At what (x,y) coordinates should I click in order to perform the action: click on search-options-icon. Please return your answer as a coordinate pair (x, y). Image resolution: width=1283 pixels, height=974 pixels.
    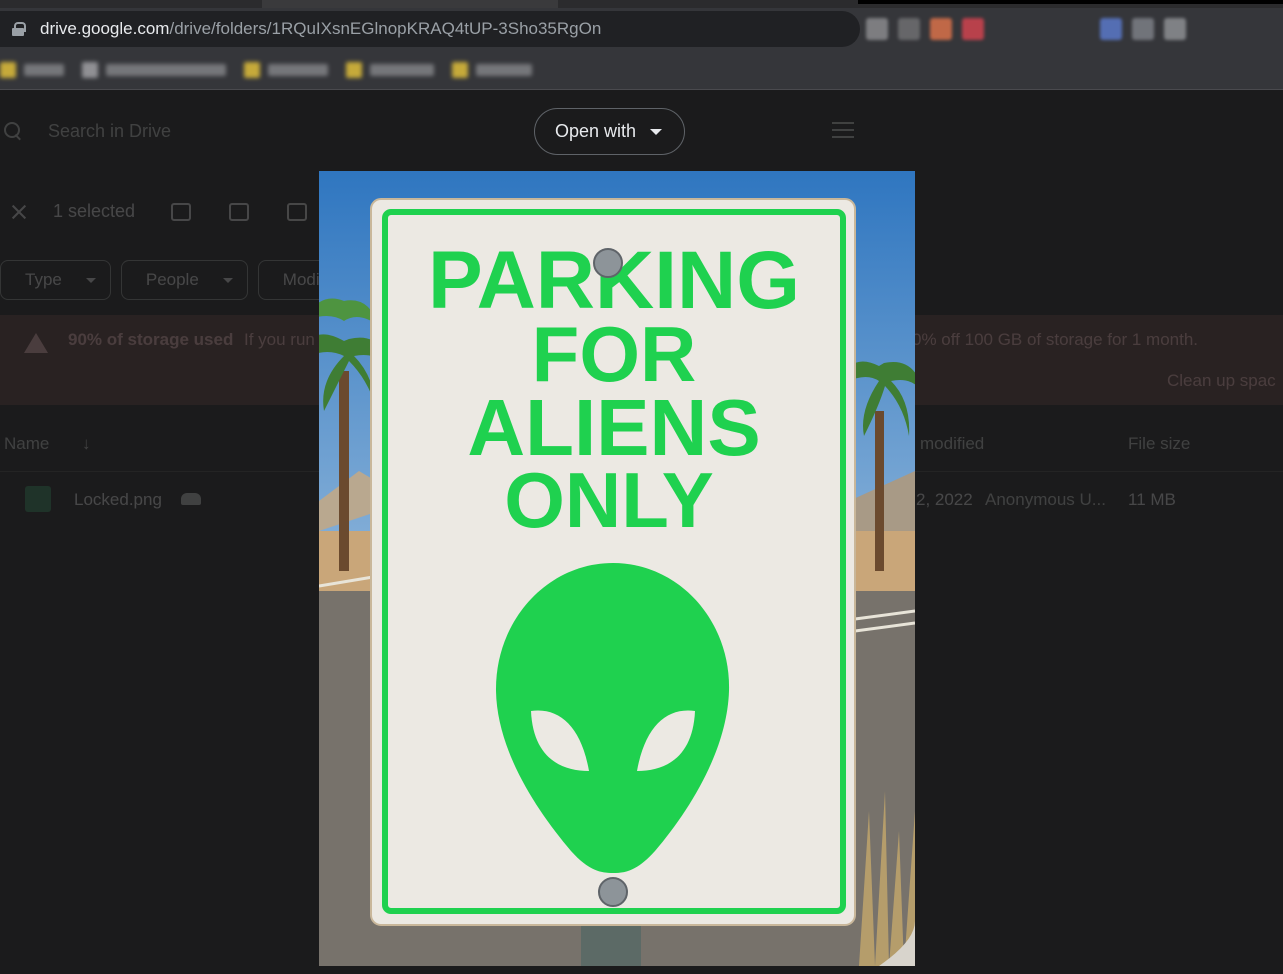
    Looking at the image, I should click on (843, 130).